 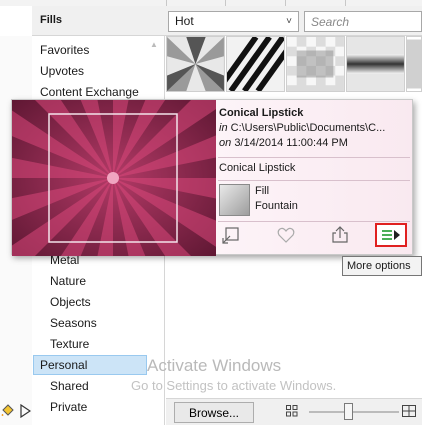 I want to click on fill-date: on 3/14/2014 11:00:44 PM, so click(x=283, y=143).